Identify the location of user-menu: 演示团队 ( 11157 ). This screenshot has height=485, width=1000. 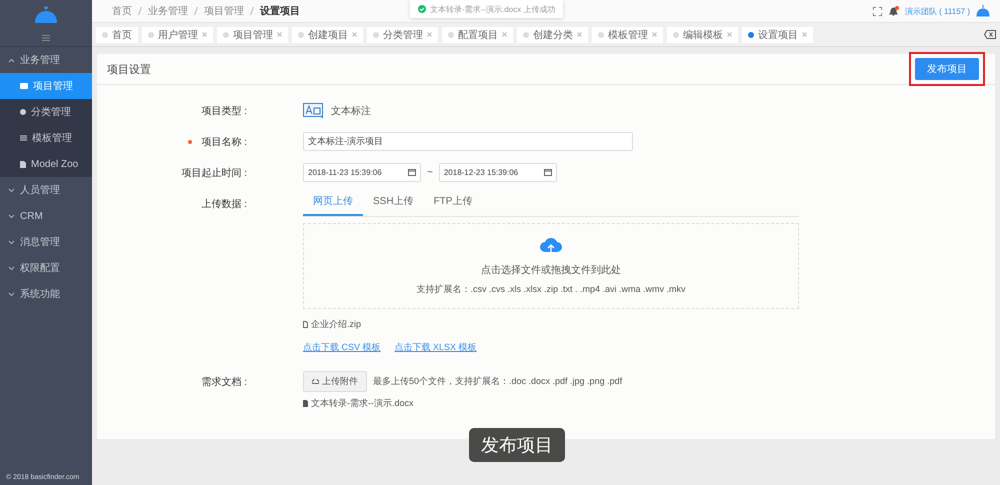
(937, 11).